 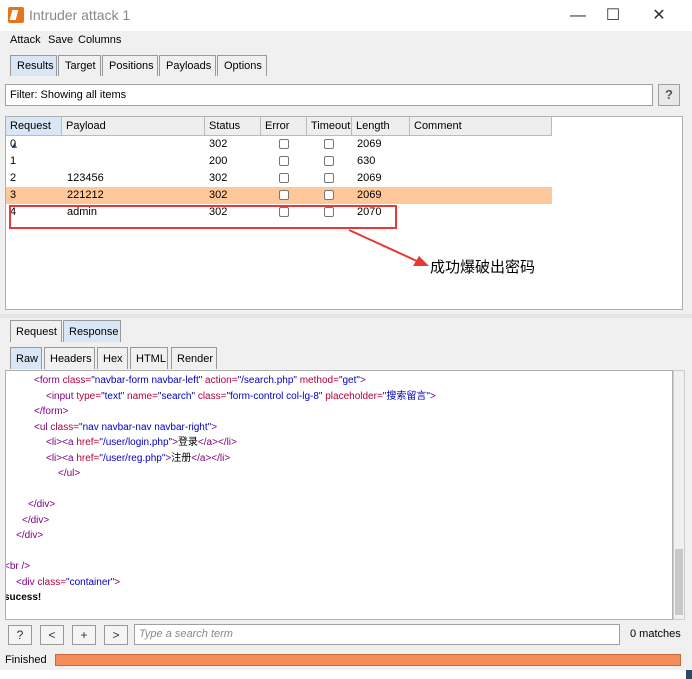 What do you see at coordinates (130, 65) in the screenshot?
I see `tab-positions: Positions` at bounding box center [130, 65].